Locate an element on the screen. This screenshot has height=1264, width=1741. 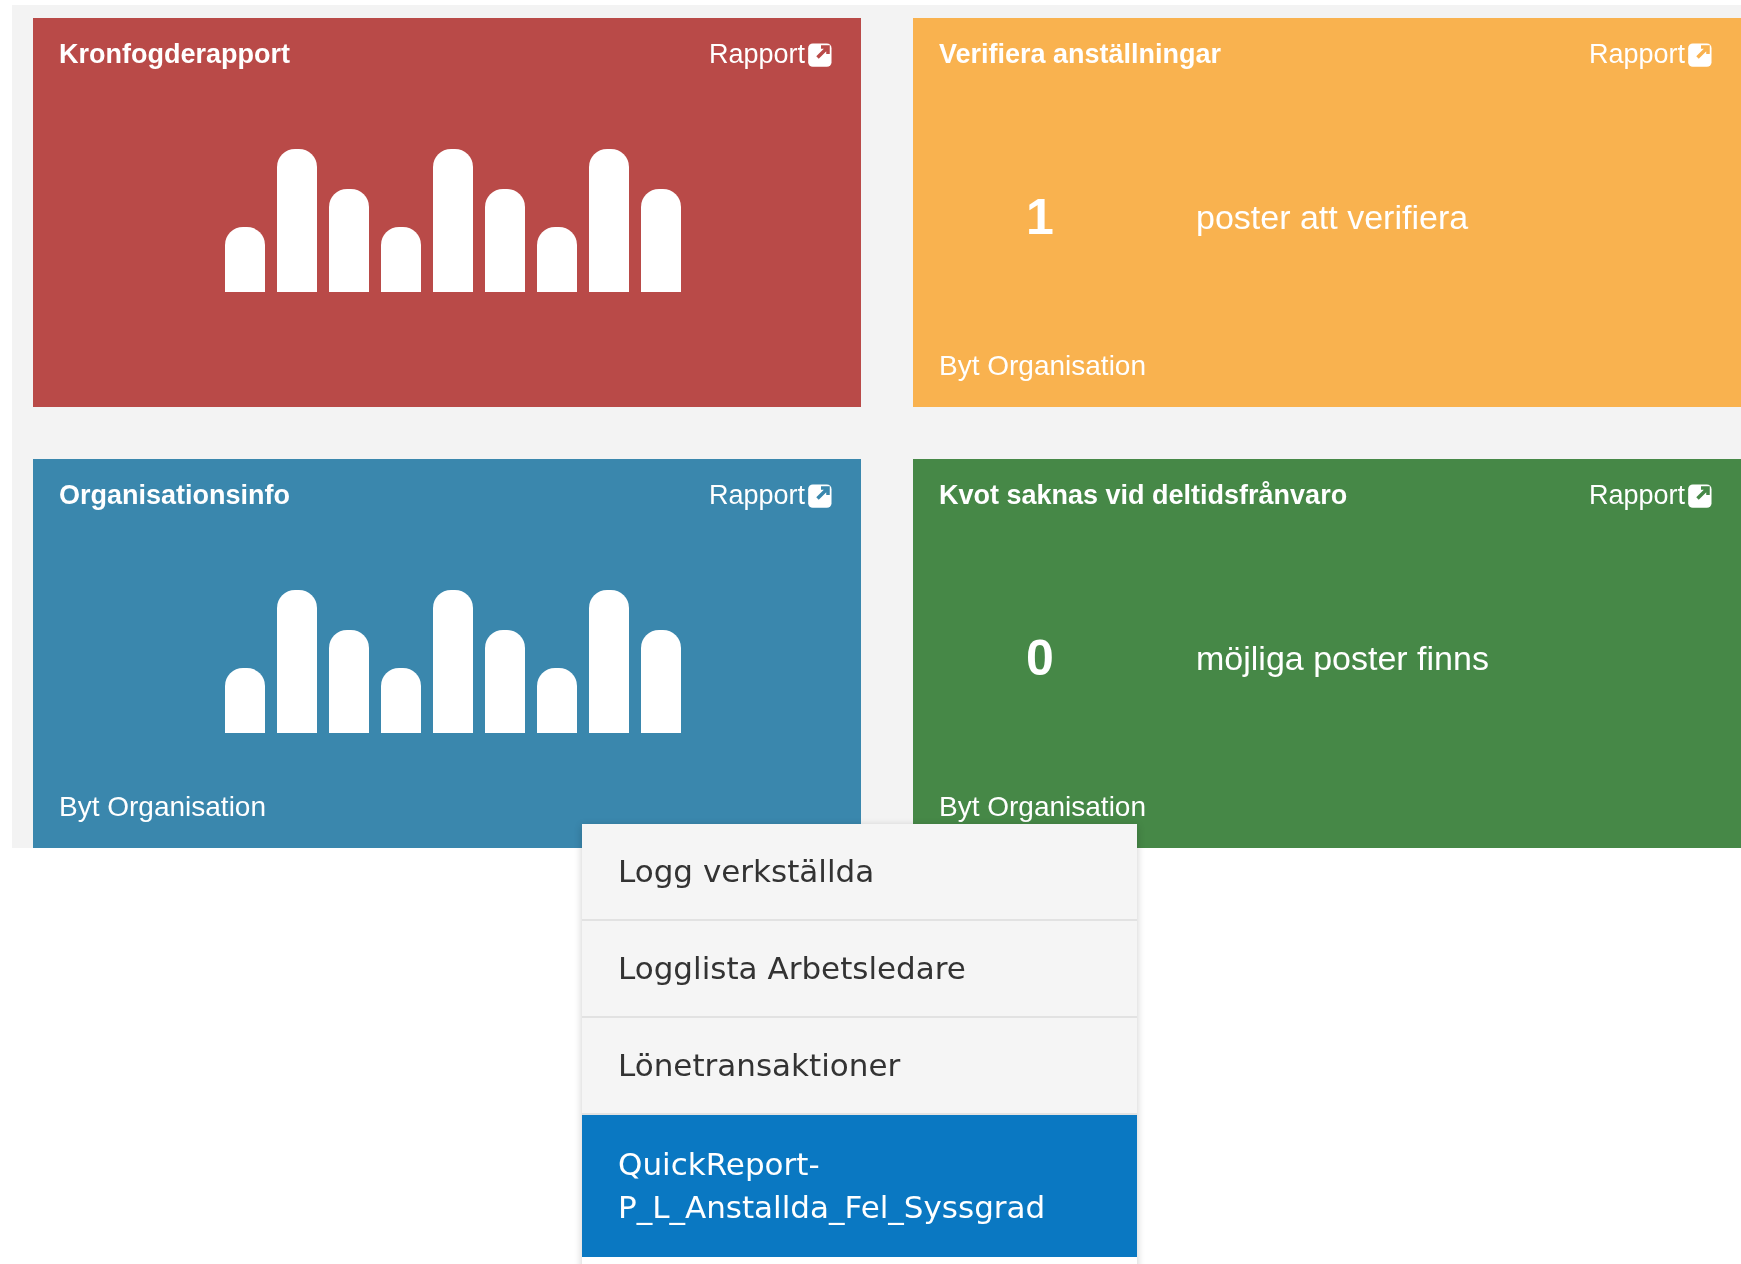
menu-item: Lönetransaktioner is located at coordinates (859, 1066).